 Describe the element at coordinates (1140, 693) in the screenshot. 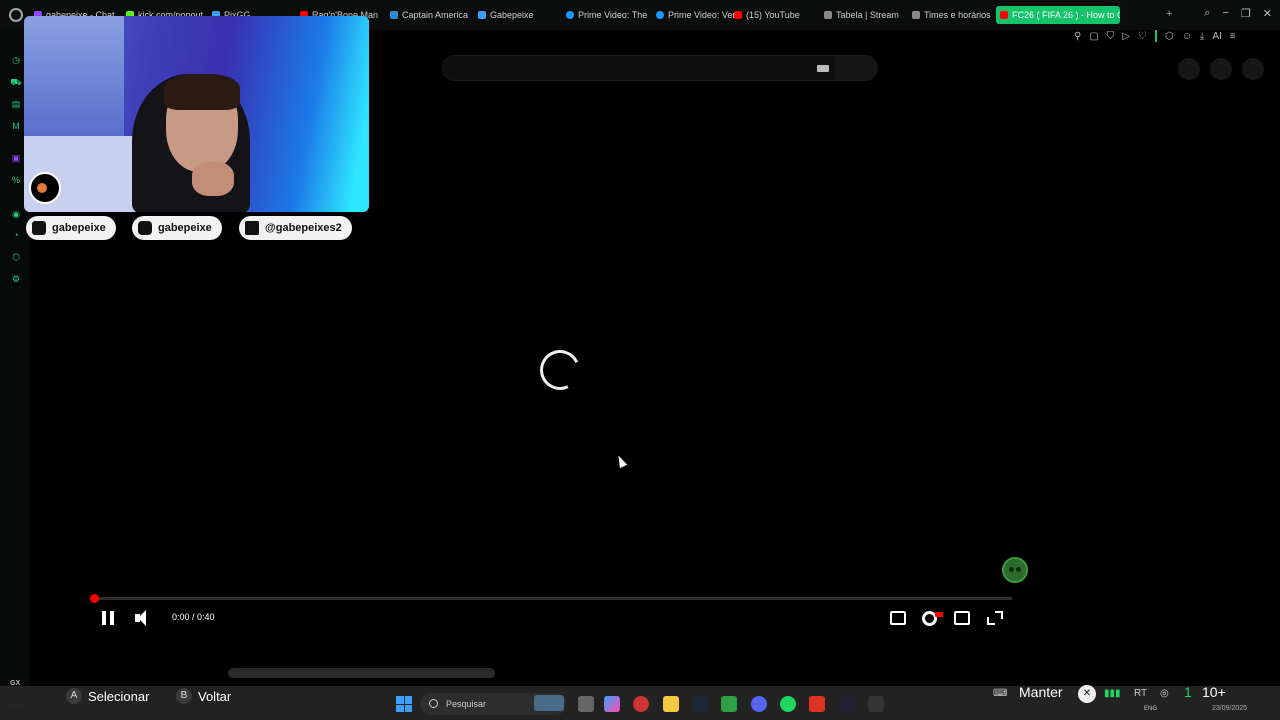

I see `rt-icon: RT` at that location.